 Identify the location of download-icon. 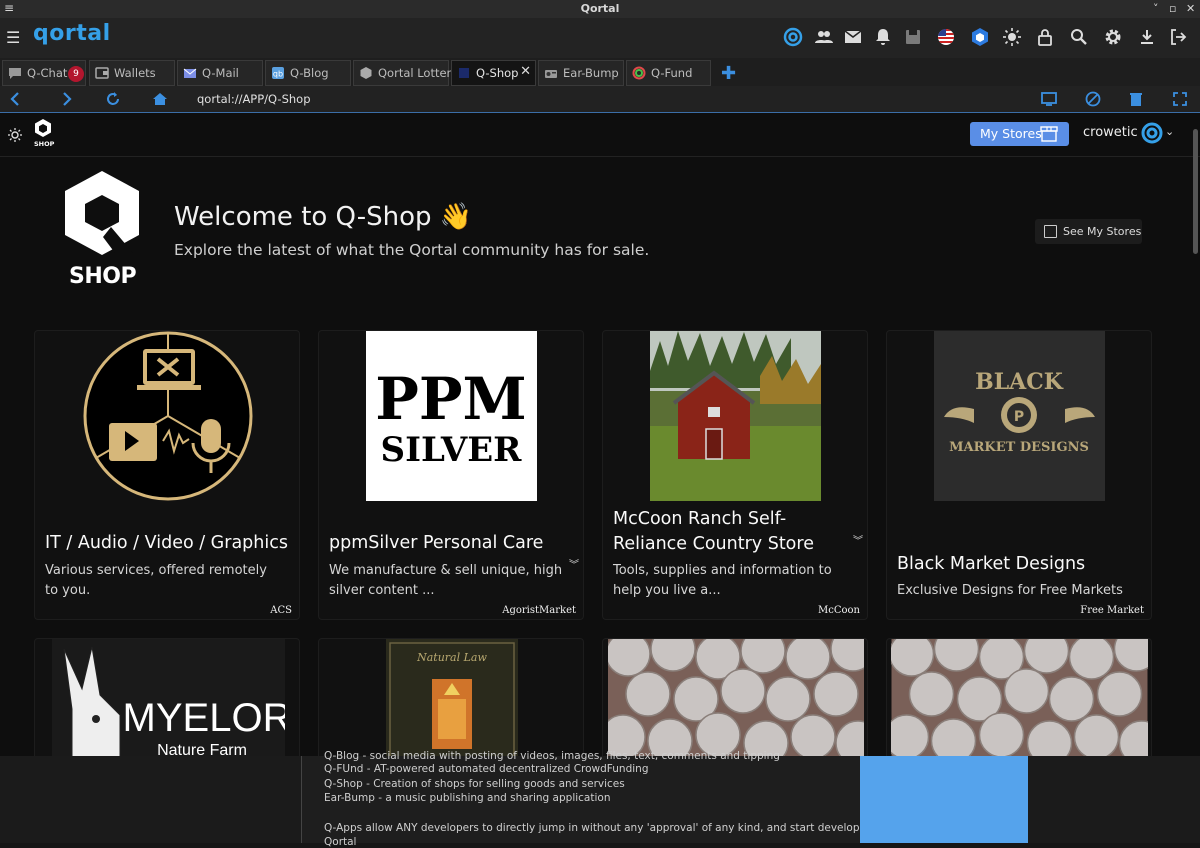
(1147, 37).